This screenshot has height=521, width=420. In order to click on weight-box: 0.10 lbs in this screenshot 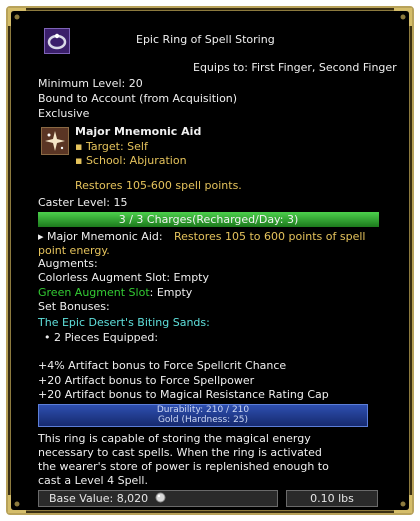, I will do `click(332, 498)`.